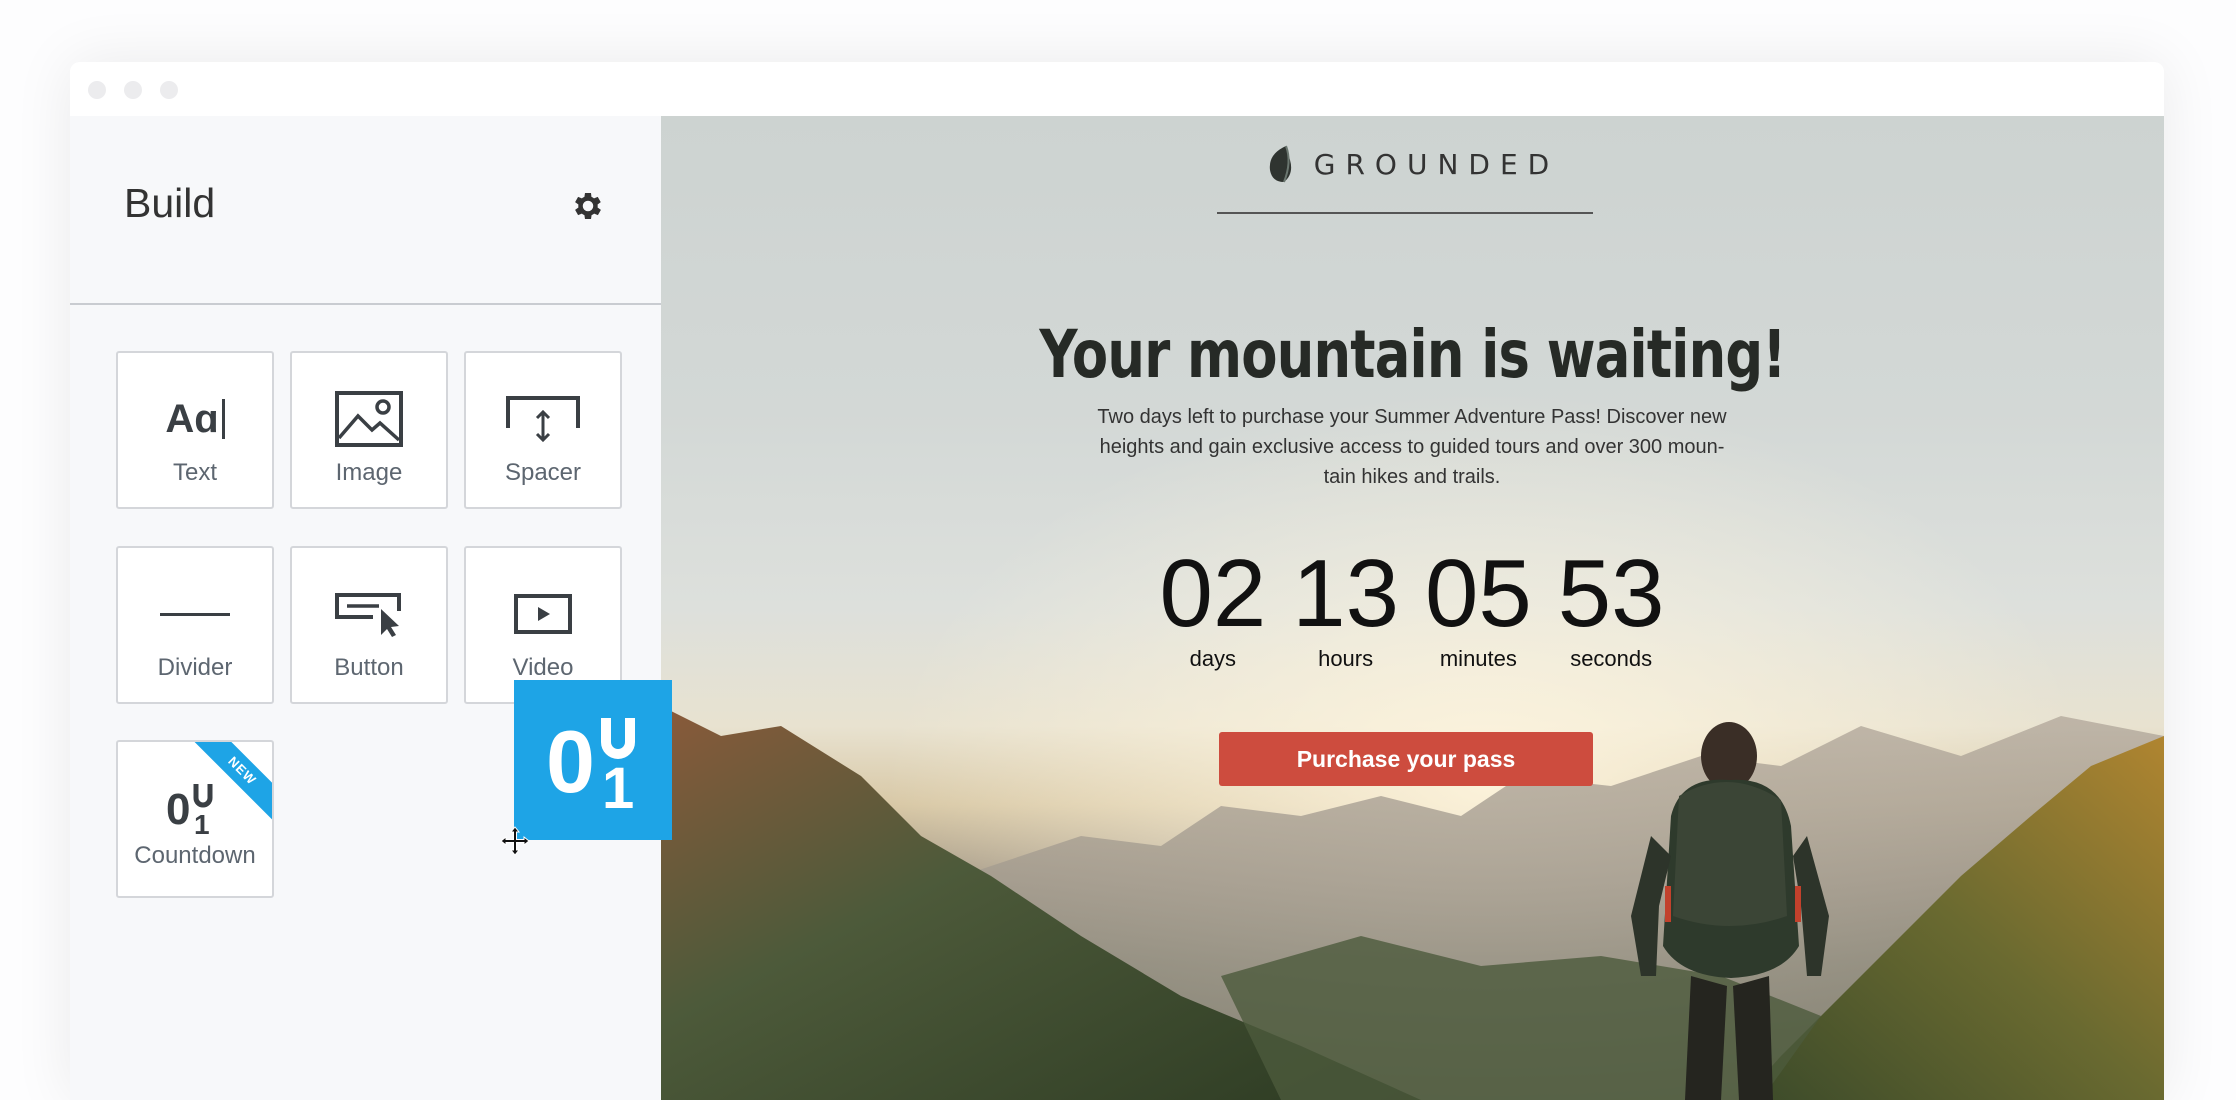 The image size is (2236, 1100). What do you see at coordinates (543, 614) in the screenshot?
I see `video-icon` at bounding box center [543, 614].